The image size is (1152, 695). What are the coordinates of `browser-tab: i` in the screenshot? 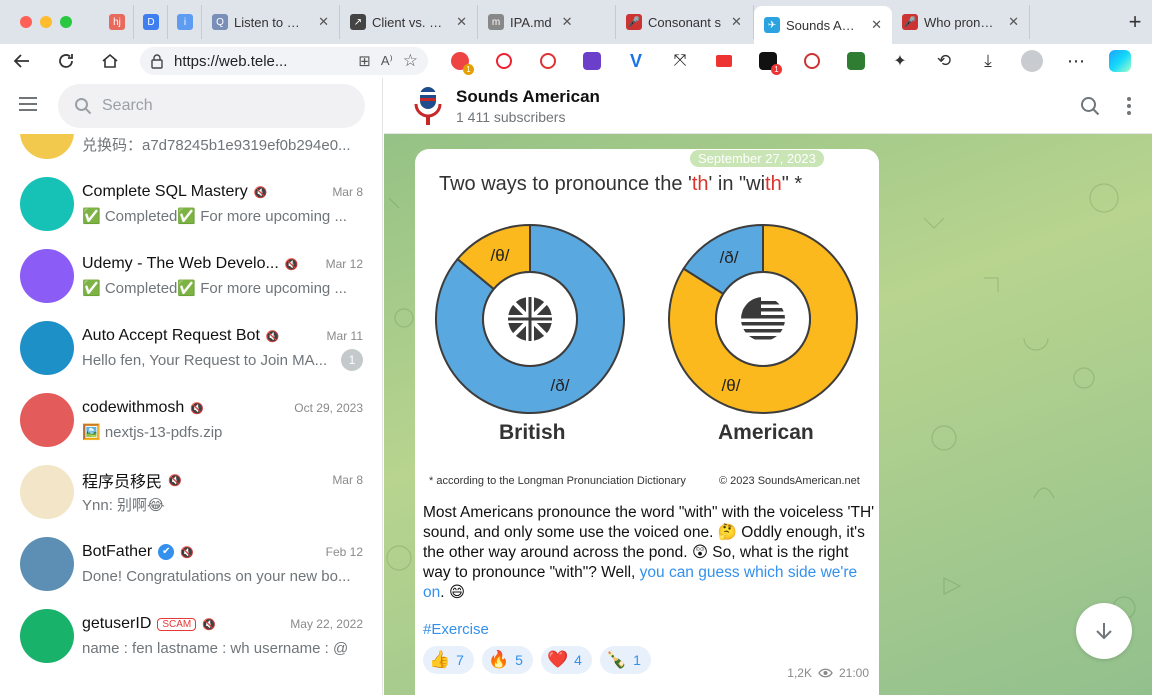 It's located at (185, 22).